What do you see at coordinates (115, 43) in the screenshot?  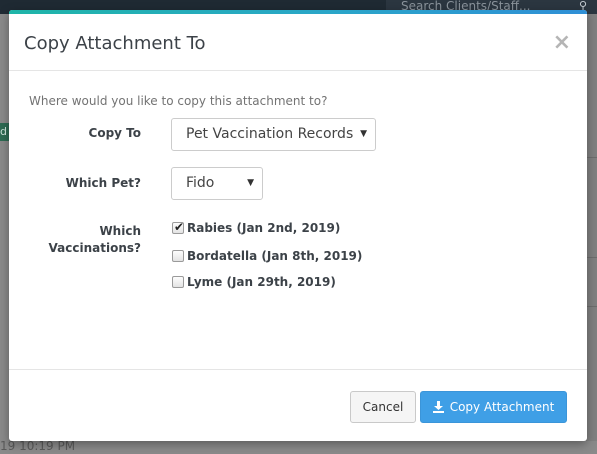 I see `modal-title: Copy Attachment To` at bounding box center [115, 43].